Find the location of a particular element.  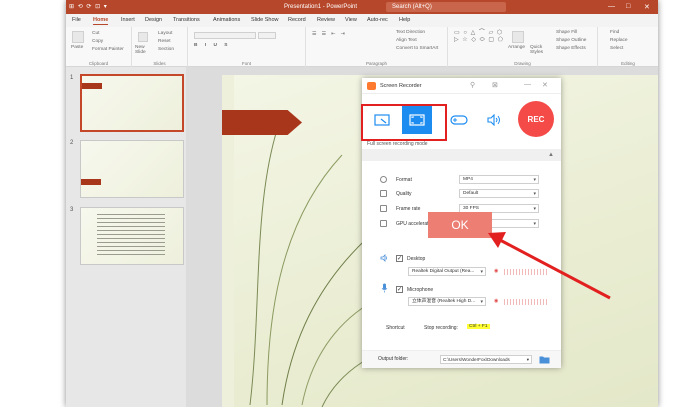

slides-group-label: Slides is located at coordinates (159, 63).